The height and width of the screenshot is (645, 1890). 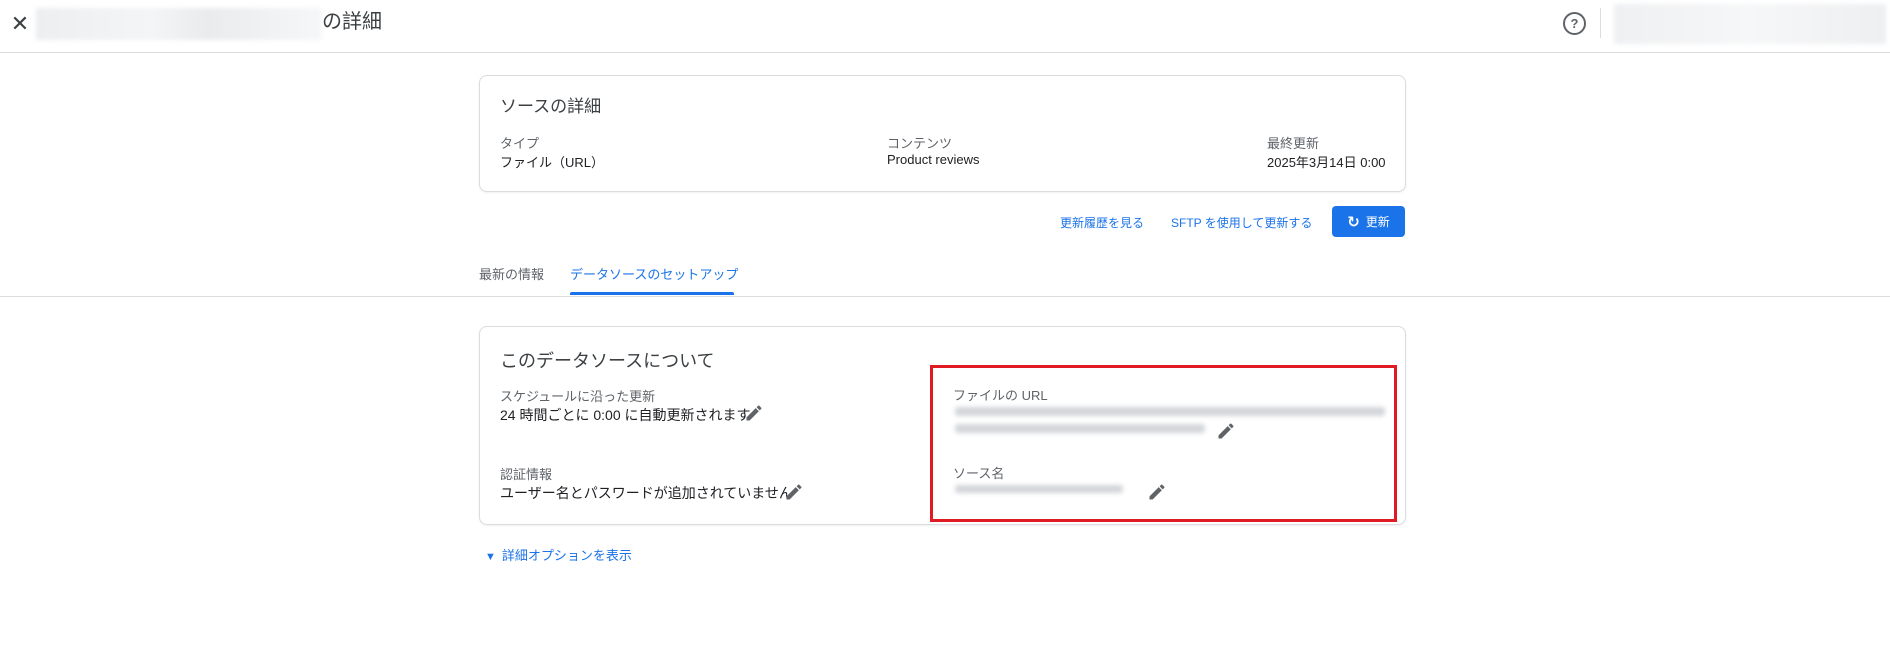 I want to click on refresh-button: ↻ 更新, so click(x=1368, y=221).